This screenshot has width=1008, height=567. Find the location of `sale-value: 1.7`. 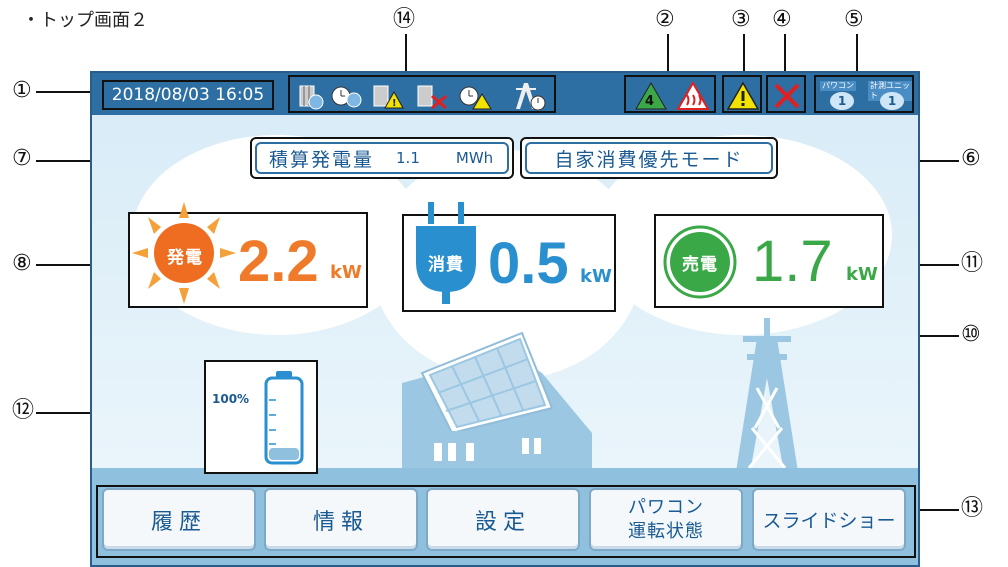

sale-value: 1.7 is located at coordinates (792, 261).